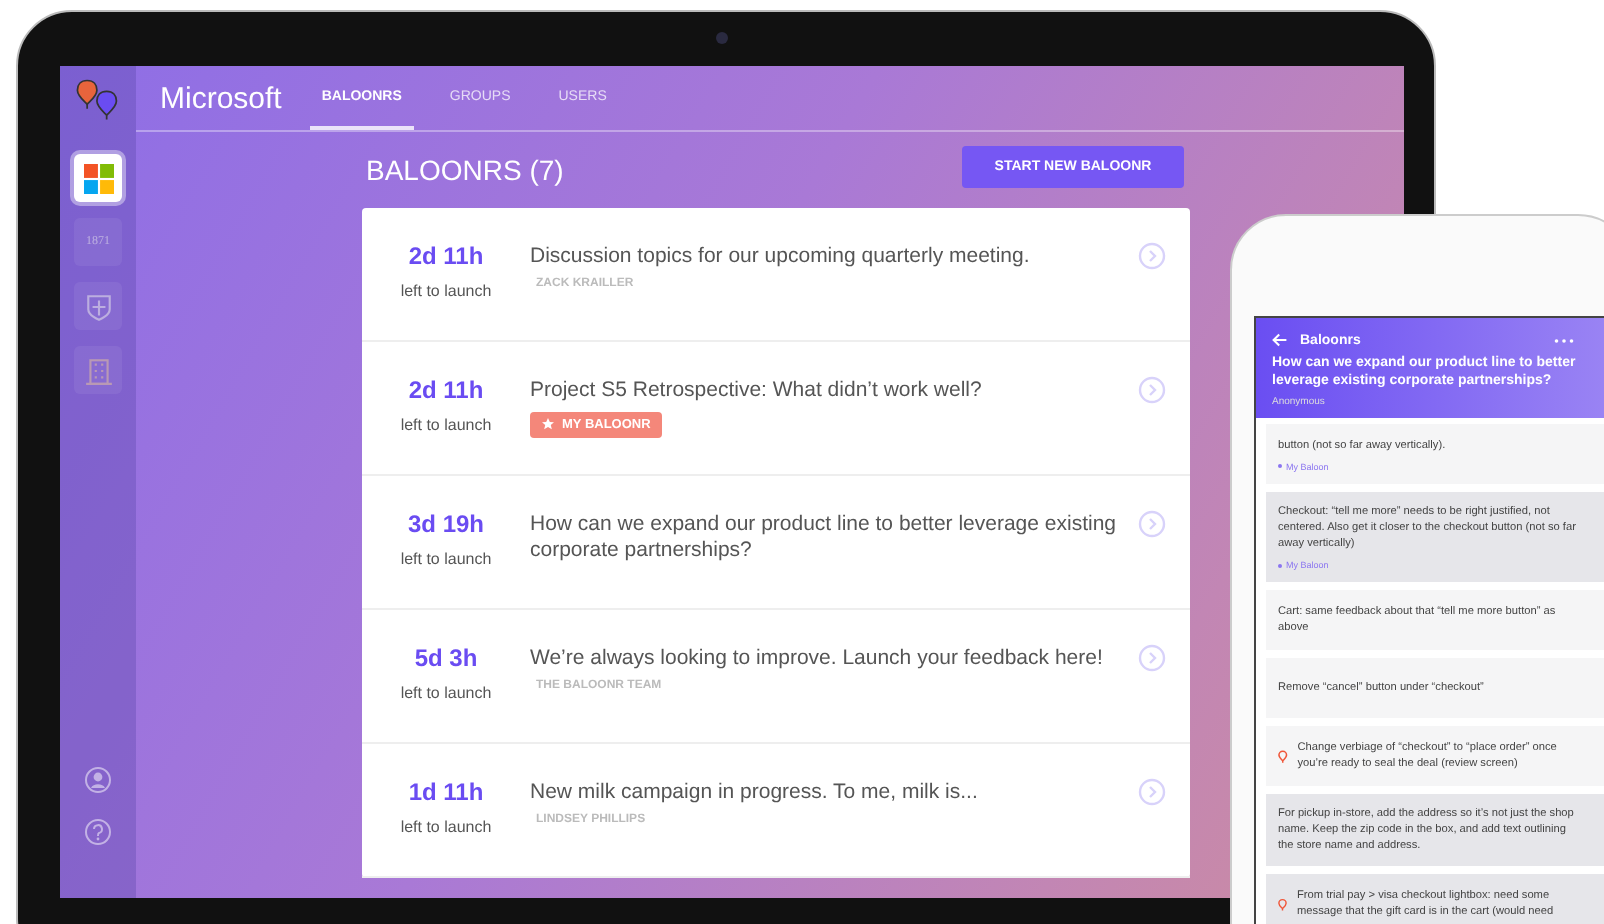 The width and height of the screenshot is (1604, 924). I want to click on help-icon, so click(98, 832).